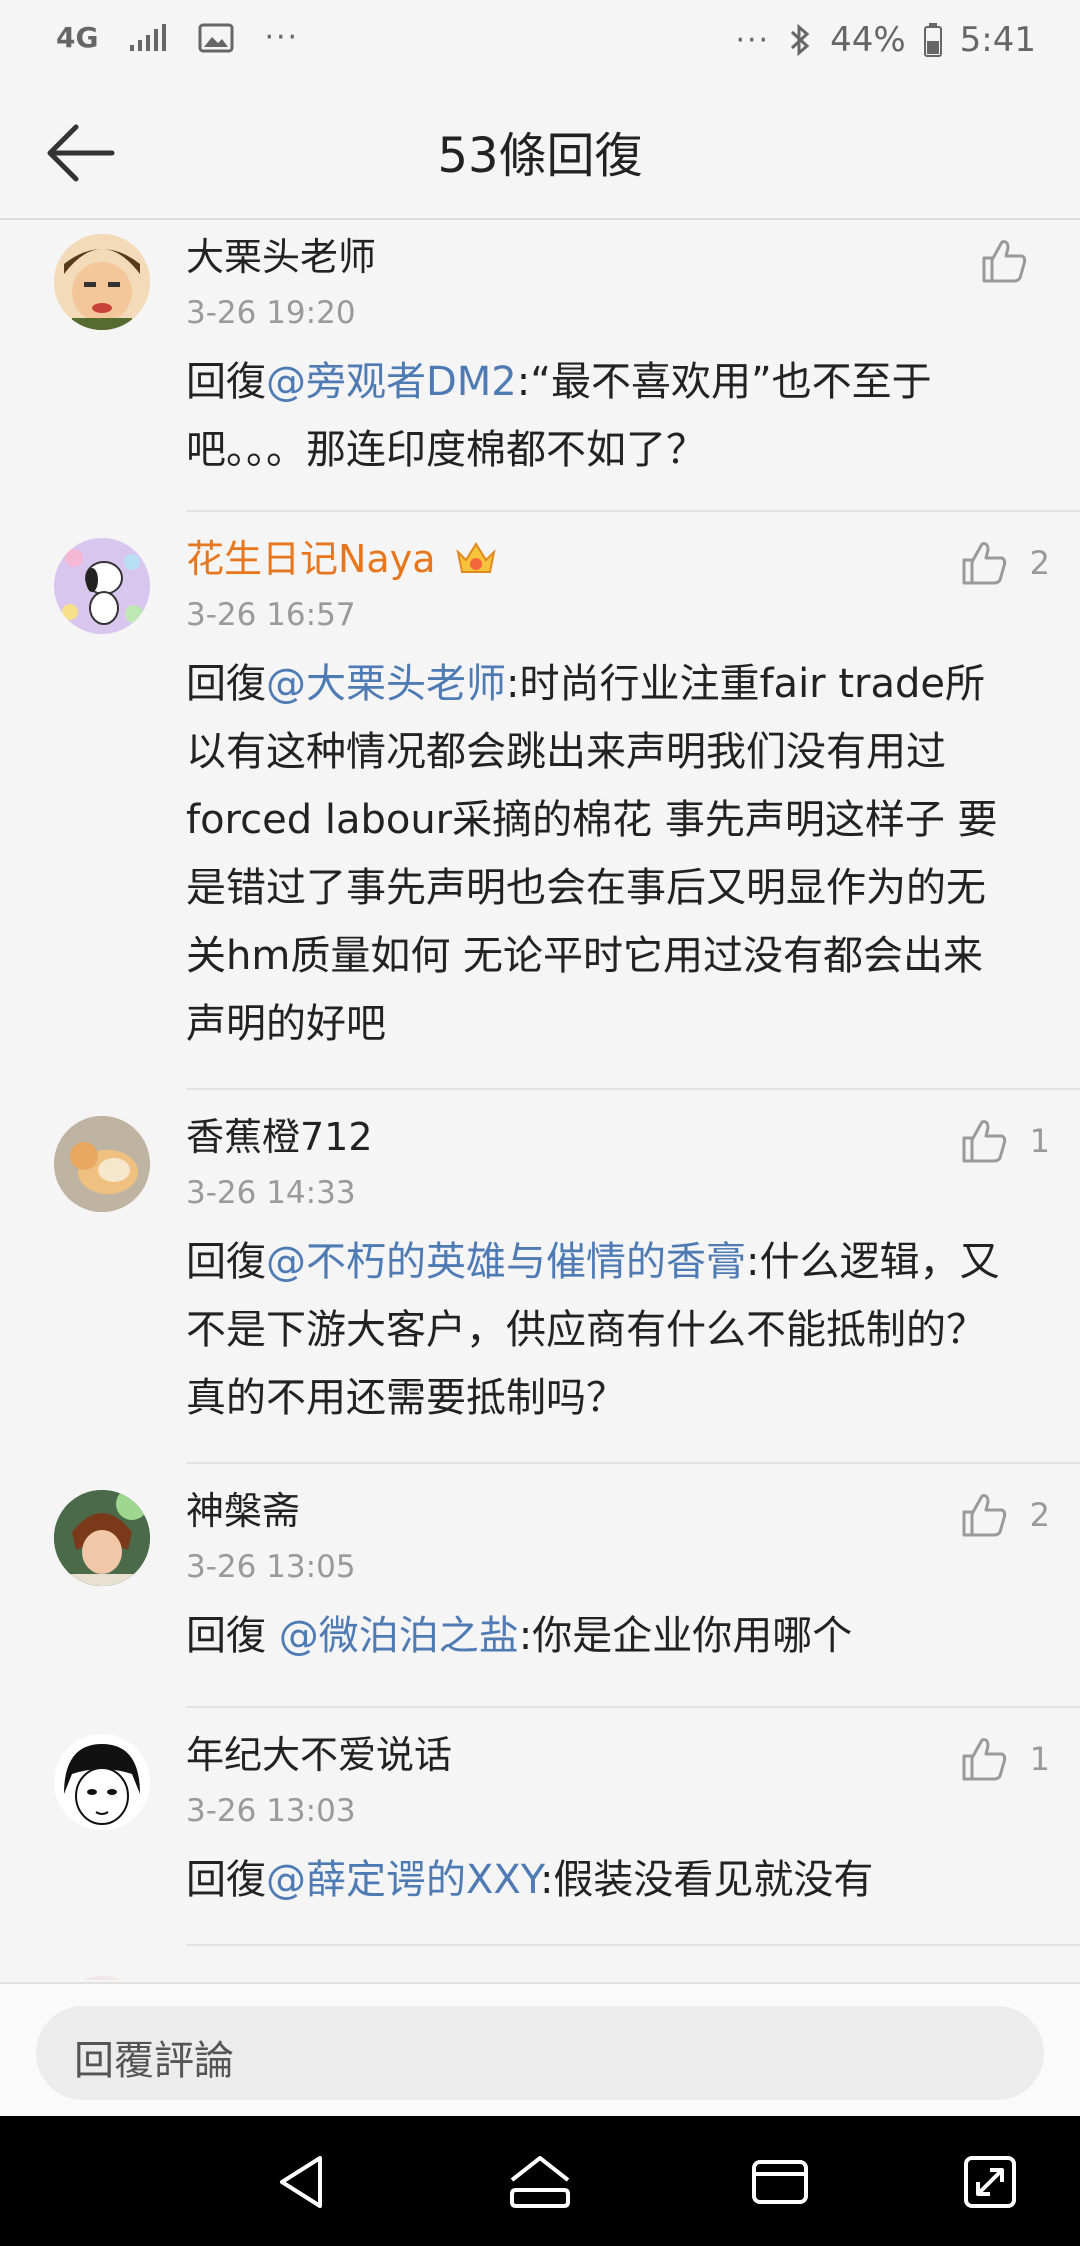 The height and width of the screenshot is (2246, 1080). Describe the element at coordinates (403, 1880) in the screenshot. I see `mention-link: @薛定谔的XXY` at that location.